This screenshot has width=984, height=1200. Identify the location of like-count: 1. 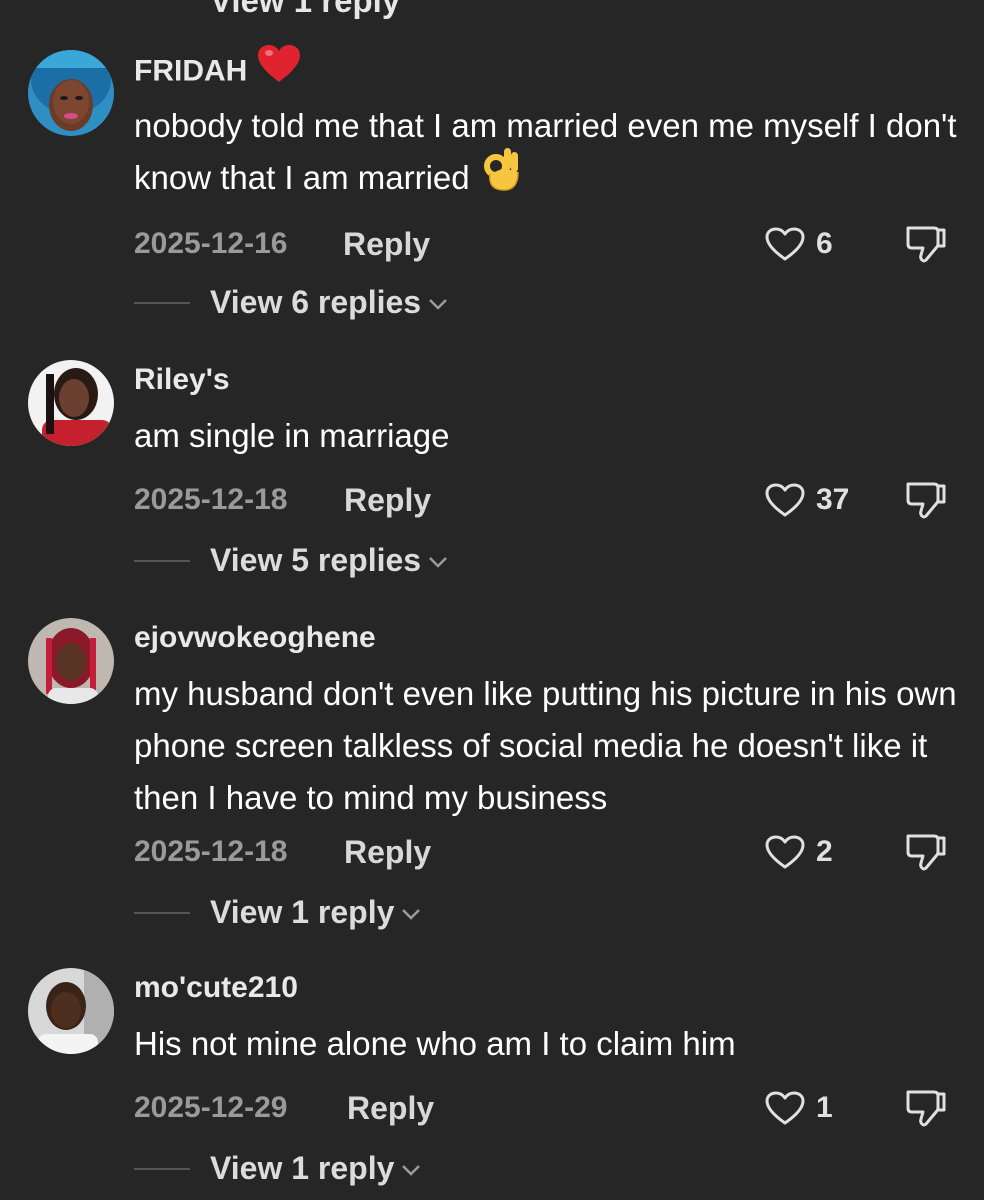
(824, 1107).